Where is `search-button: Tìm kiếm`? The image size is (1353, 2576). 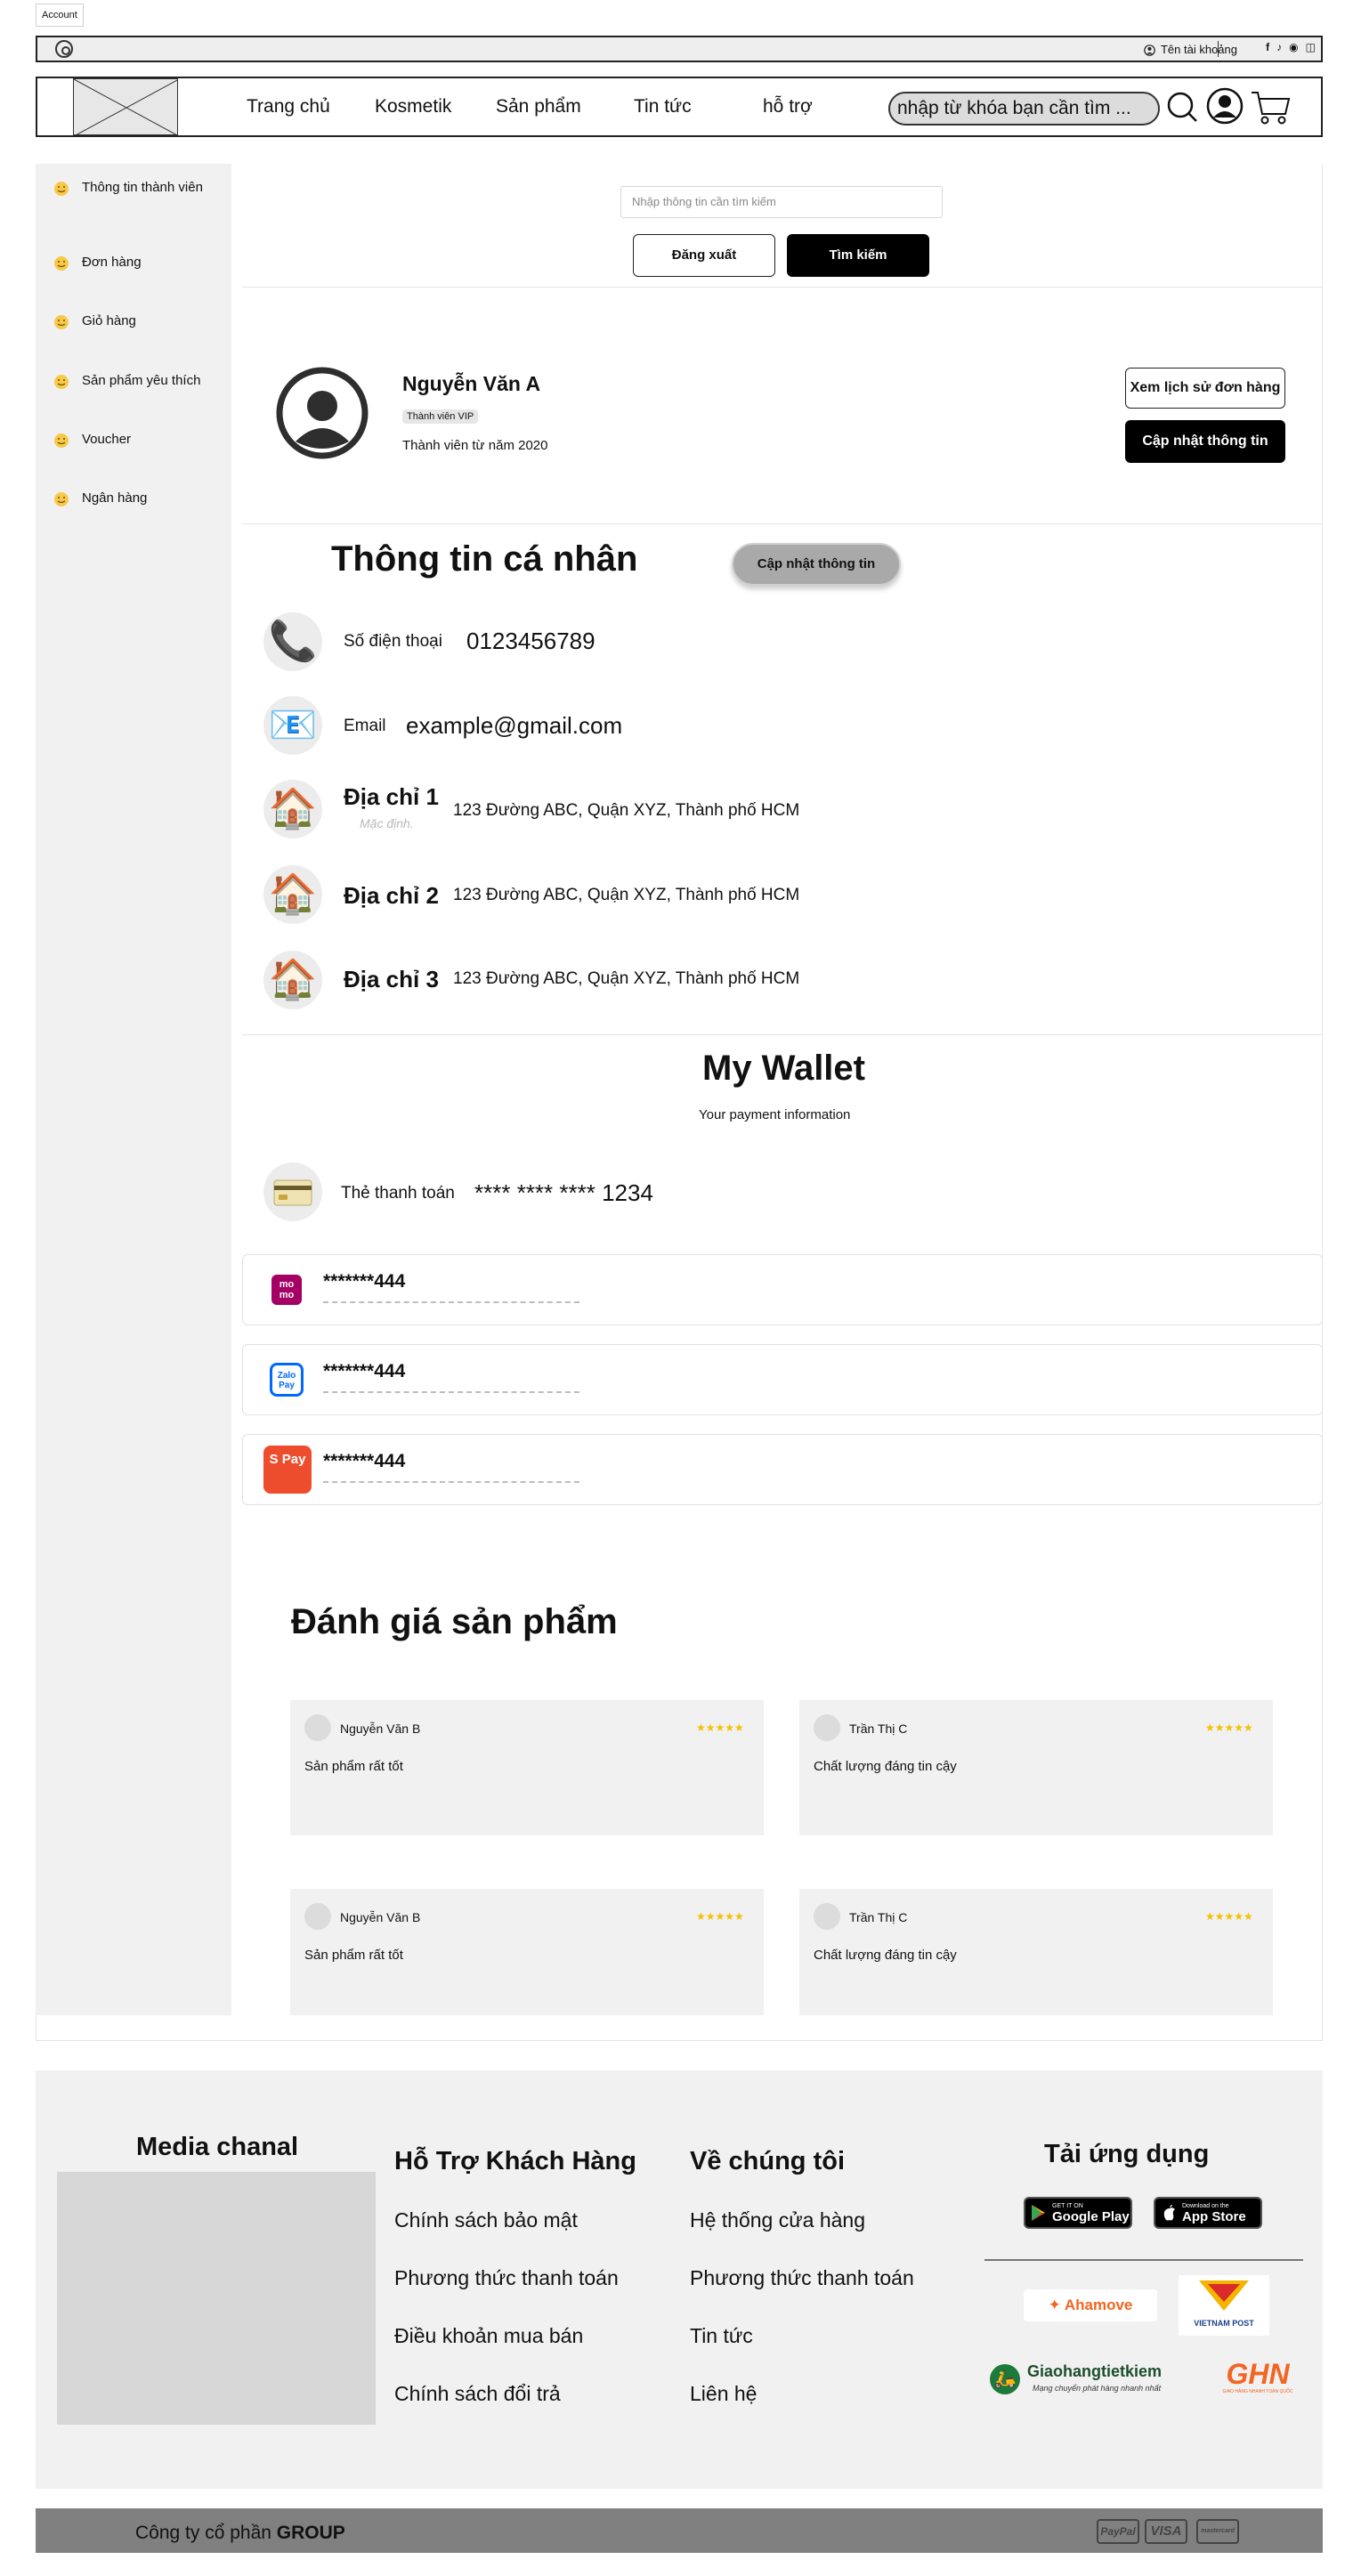
search-button: Tìm kiếm is located at coordinates (858, 256).